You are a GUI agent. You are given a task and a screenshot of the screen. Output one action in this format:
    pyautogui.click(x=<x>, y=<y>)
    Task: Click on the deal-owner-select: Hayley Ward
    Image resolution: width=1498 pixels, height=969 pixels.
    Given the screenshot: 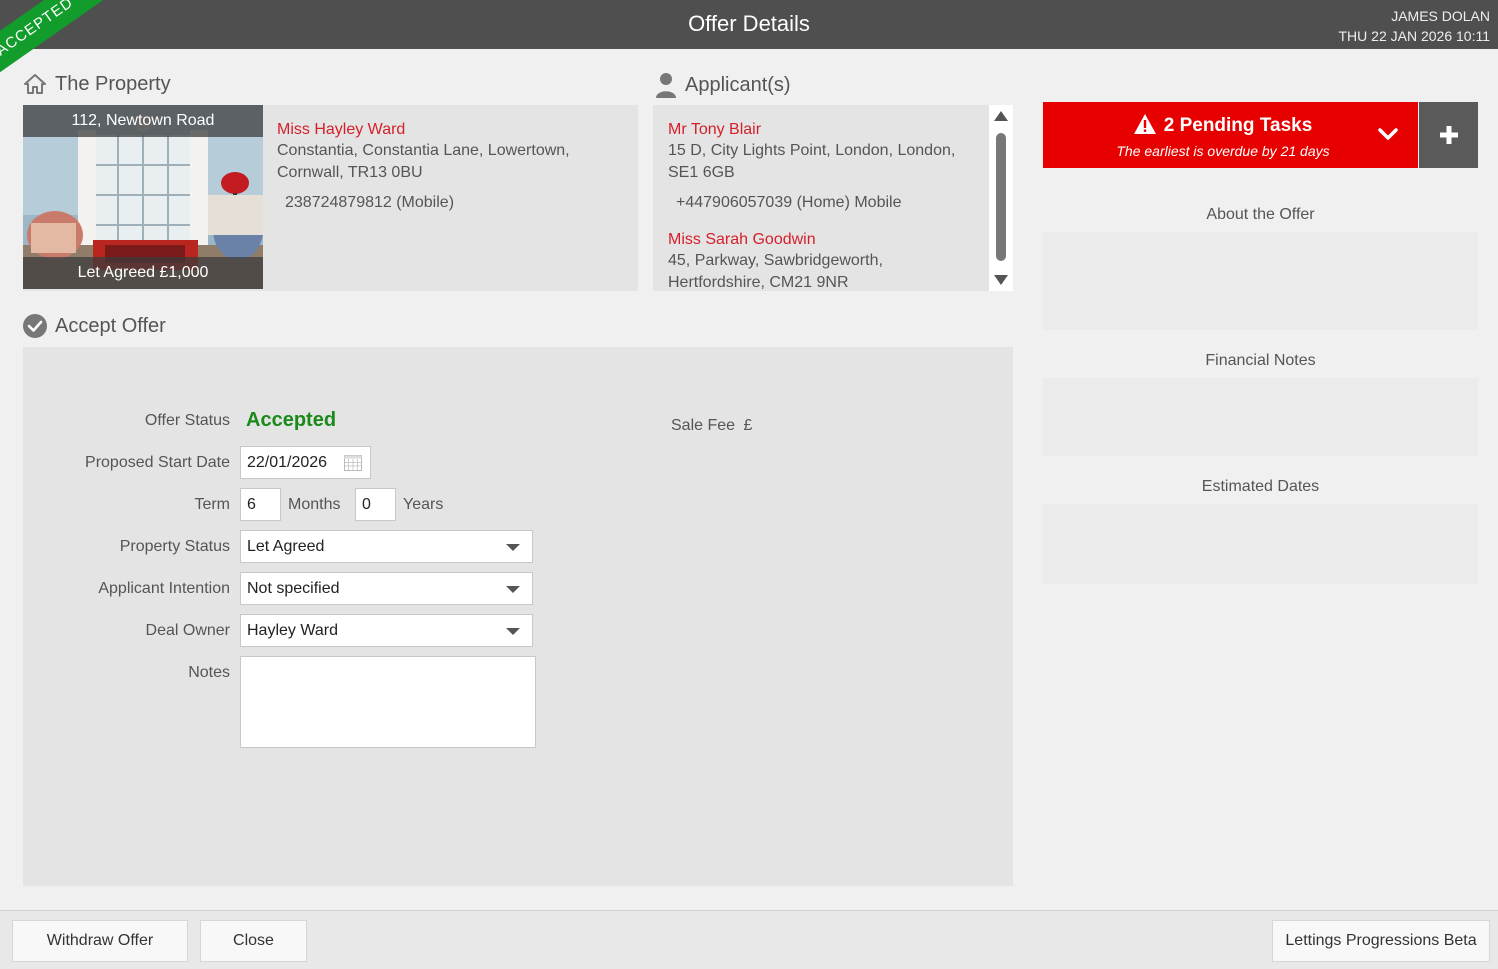 What is the action you would take?
    pyautogui.click(x=386, y=630)
    